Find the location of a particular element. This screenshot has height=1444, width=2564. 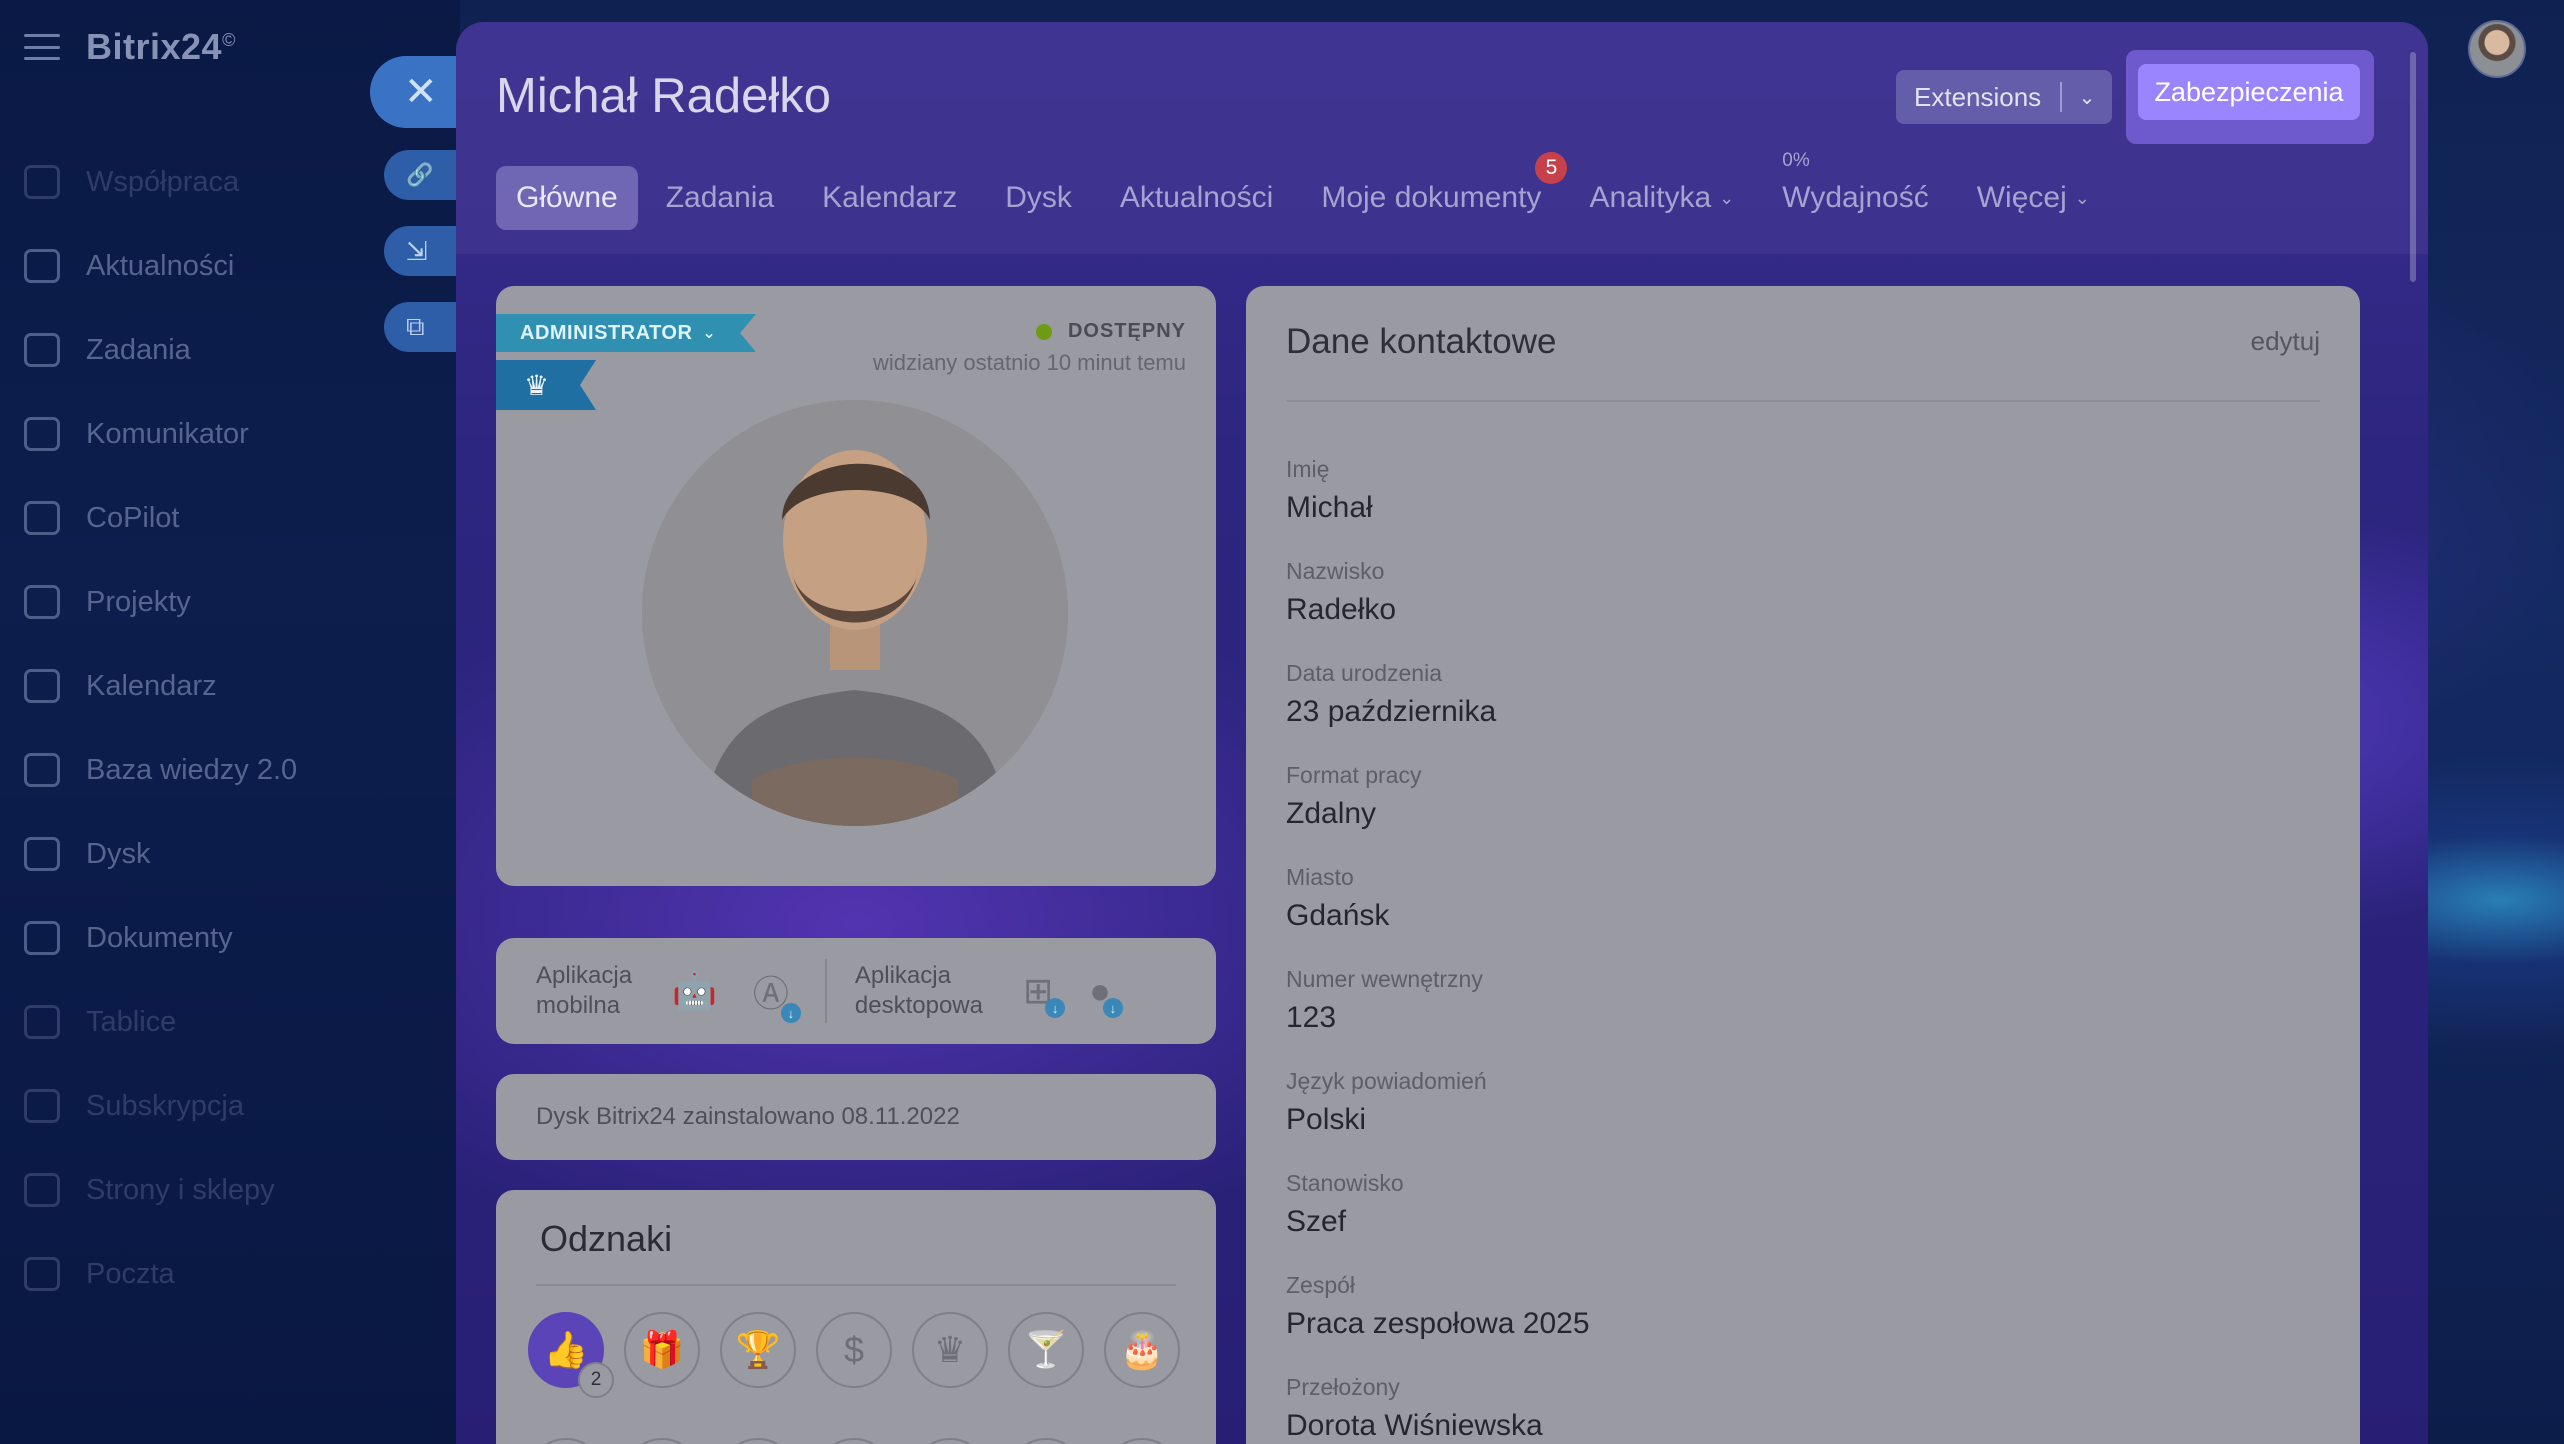

sidebar-item-dysk: Dysk is located at coordinates (230, 854).